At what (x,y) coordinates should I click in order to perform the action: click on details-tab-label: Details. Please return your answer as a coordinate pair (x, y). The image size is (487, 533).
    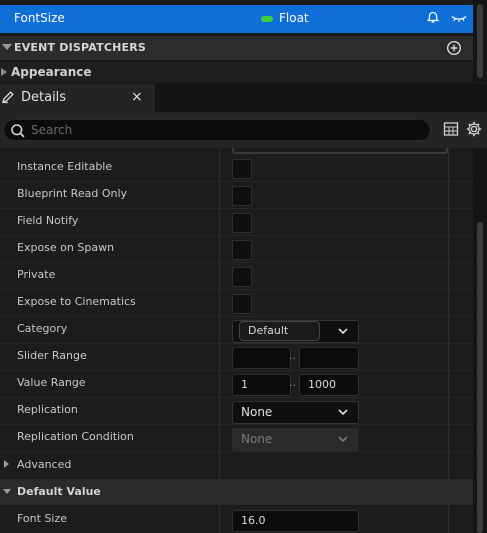
    Looking at the image, I should click on (44, 97).